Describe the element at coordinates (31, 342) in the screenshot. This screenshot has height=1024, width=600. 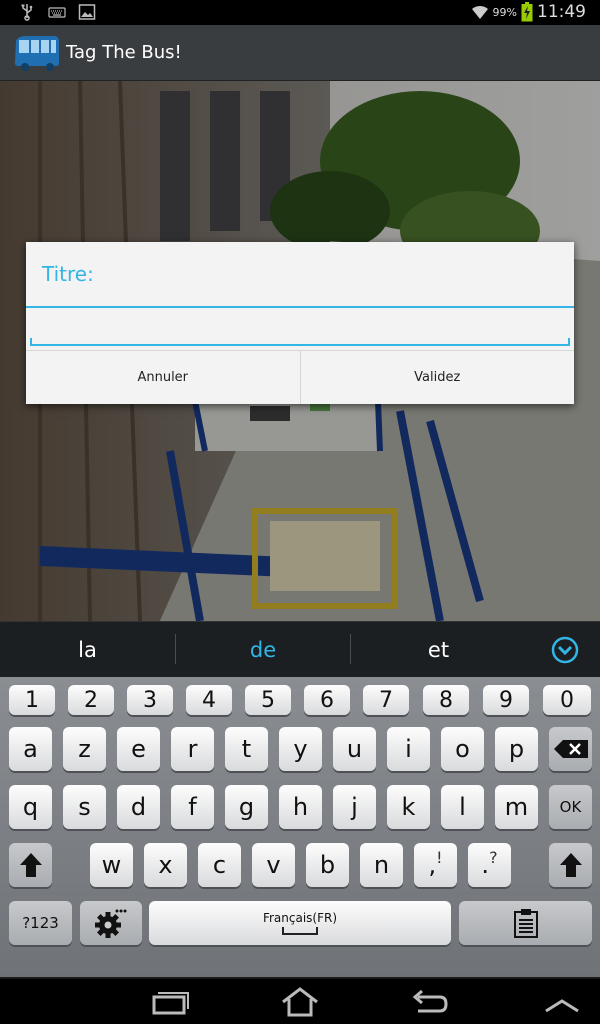
I see `input-underline-left` at that location.